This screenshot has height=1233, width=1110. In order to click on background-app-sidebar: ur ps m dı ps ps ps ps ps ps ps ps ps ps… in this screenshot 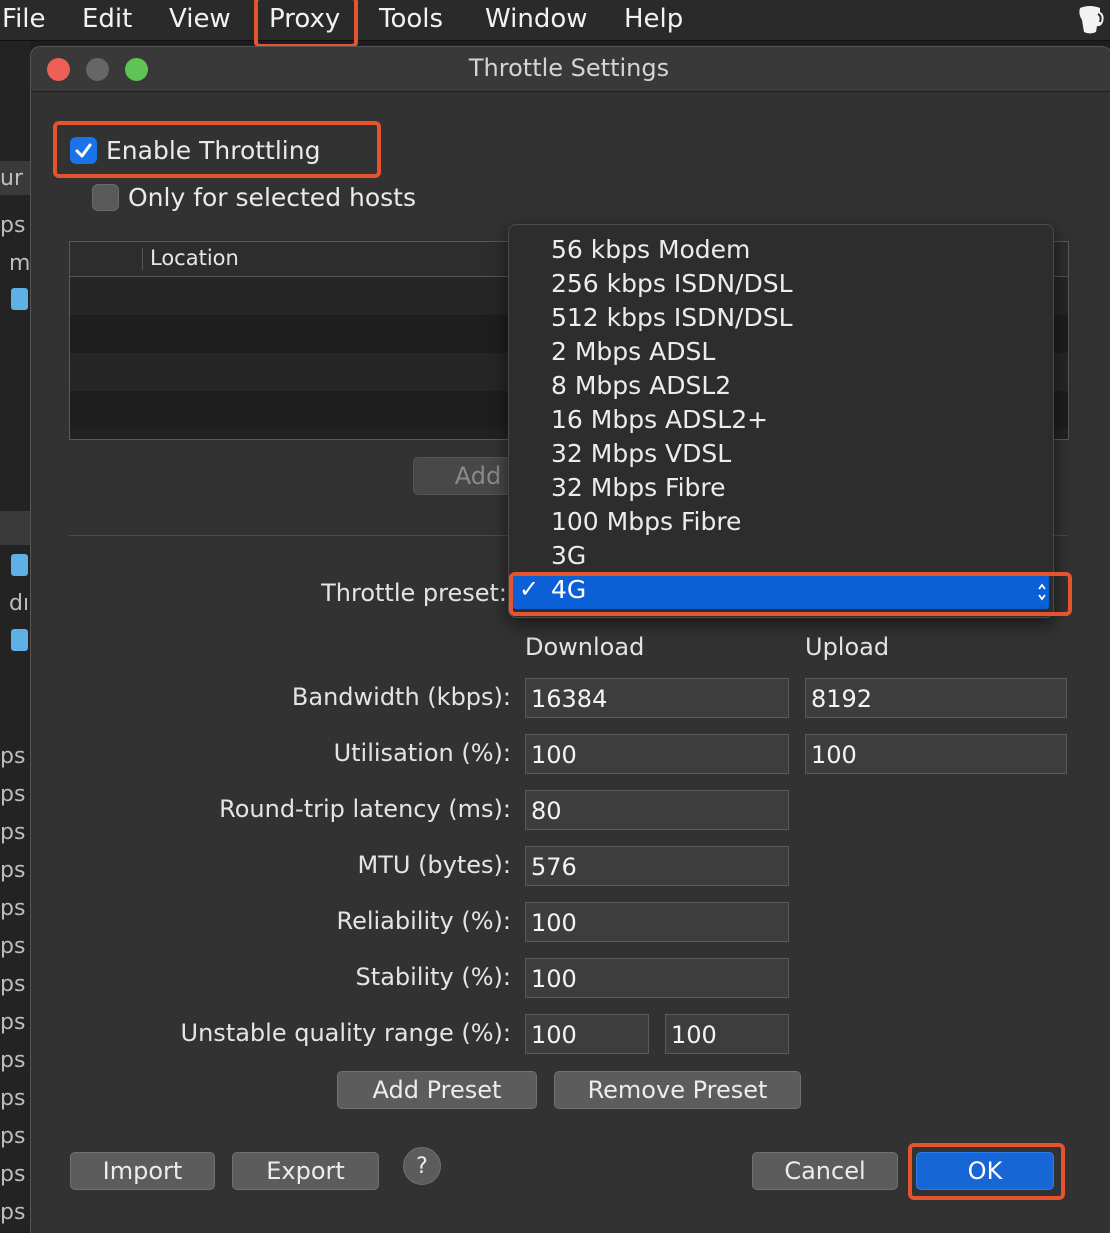, I will do `click(15, 636)`.